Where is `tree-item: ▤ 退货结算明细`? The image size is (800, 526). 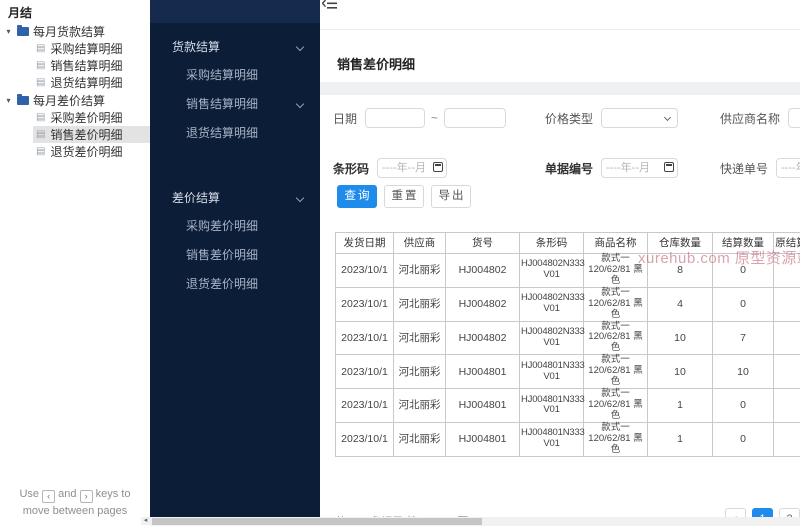 tree-item: ▤ 退货结算明细 is located at coordinates (75, 82).